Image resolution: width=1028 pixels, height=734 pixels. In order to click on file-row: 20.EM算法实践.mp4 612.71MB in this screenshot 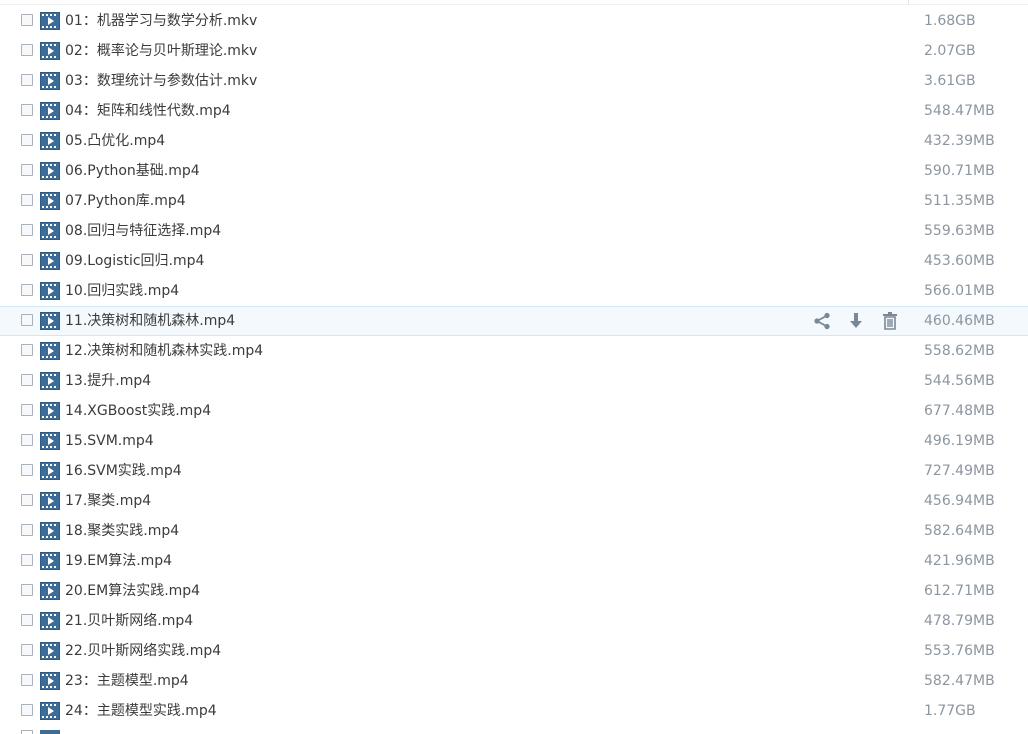, I will do `click(514, 591)`.